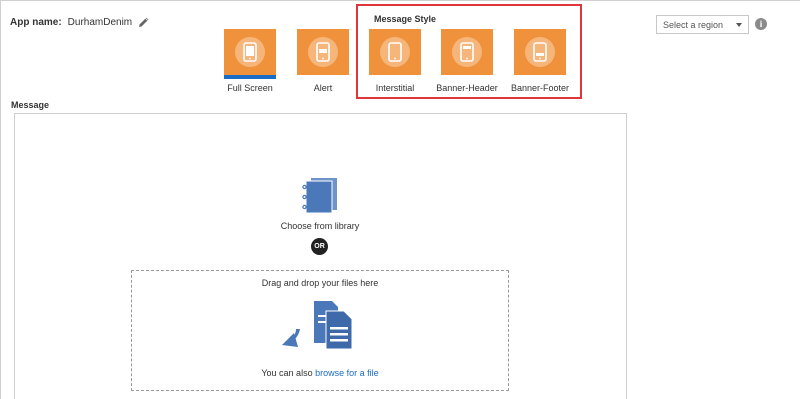 This screenshot has width=800, height=399. I want to click on alert-label: Alert, so click(323, 88).